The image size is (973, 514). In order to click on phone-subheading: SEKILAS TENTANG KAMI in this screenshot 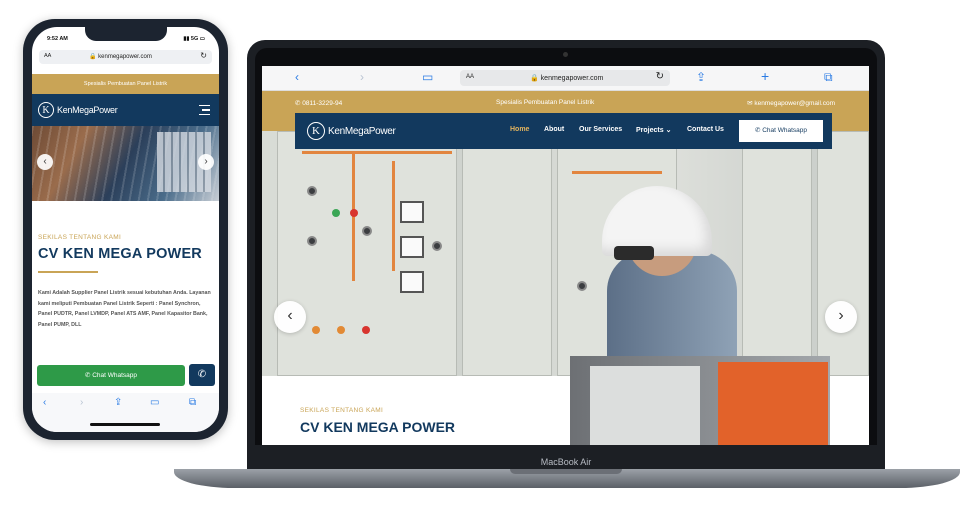, I will do `click(80, 237)`.